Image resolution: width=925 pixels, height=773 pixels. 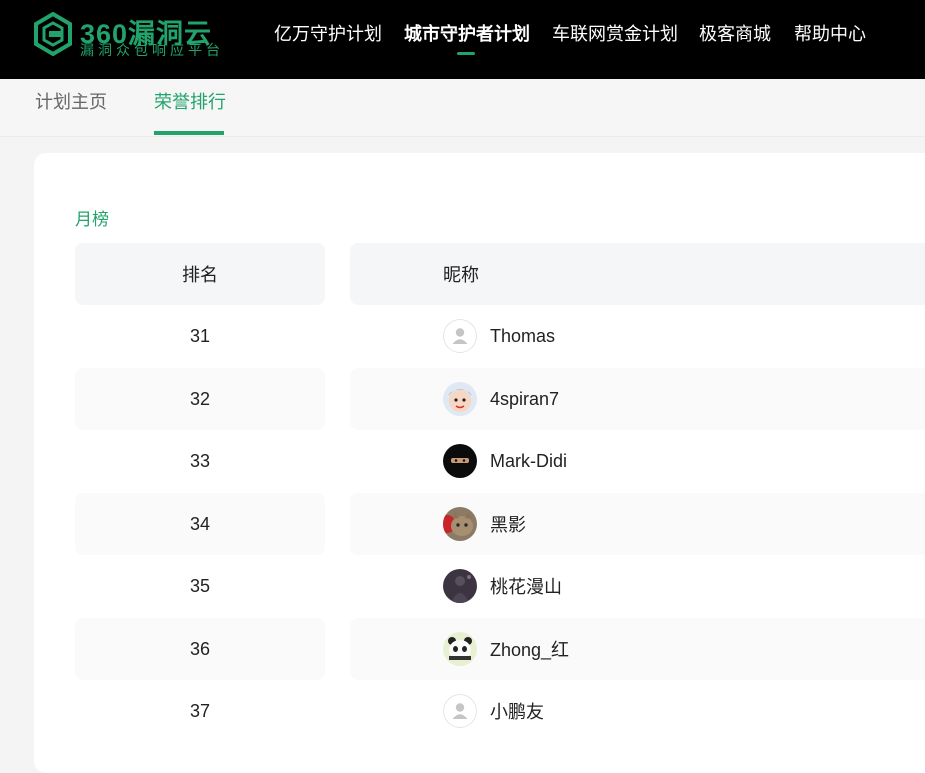 I want to click on nav-item-iov-bounty: 车联网赏金计划, so click(x=615, y=34).